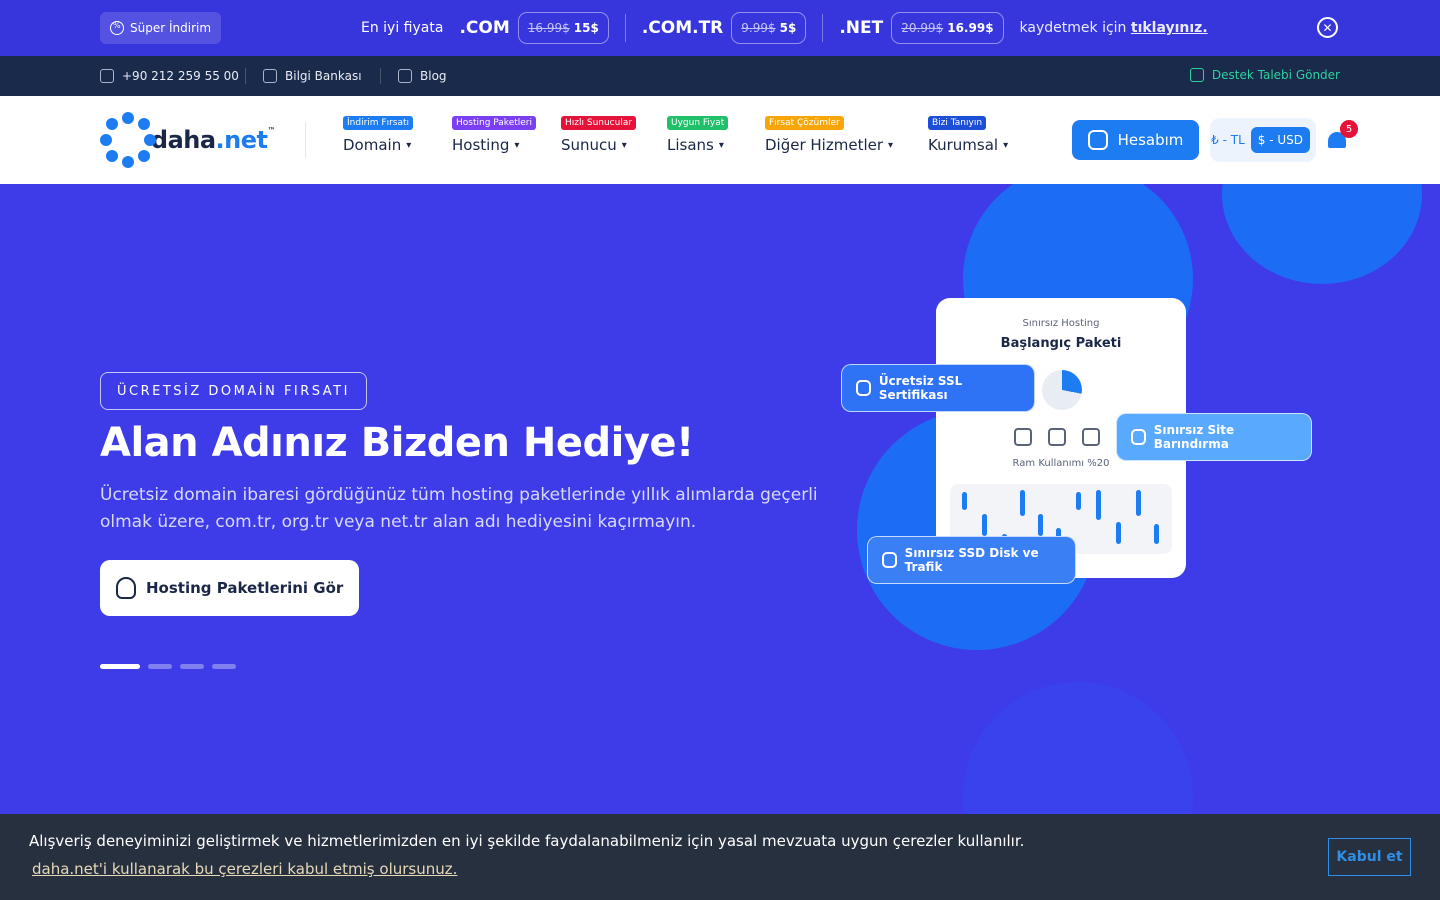 The width and height of the screenshot is (1440, 900). I want to click on feature-ssl-pill: Ücretsiz SSL Sertifikası, so click(938, 388).